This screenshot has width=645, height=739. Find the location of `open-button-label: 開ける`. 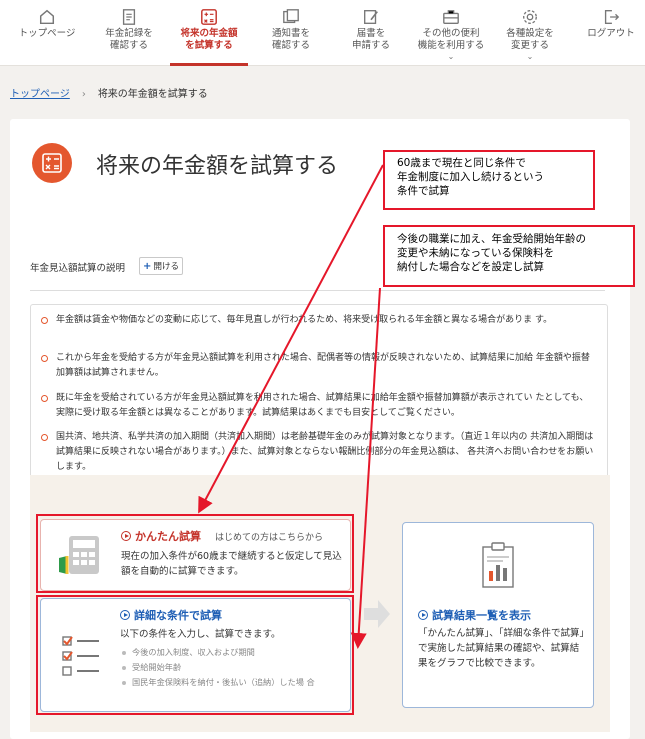

open-button-label: 開ける is located at coordinates (166, 267).